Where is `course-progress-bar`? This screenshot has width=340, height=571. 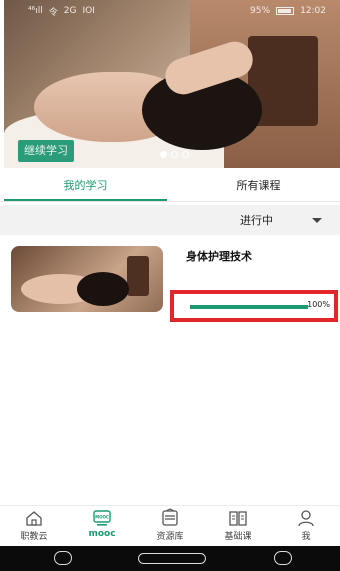
course-progress-bar is located at coordinates (249, 307).